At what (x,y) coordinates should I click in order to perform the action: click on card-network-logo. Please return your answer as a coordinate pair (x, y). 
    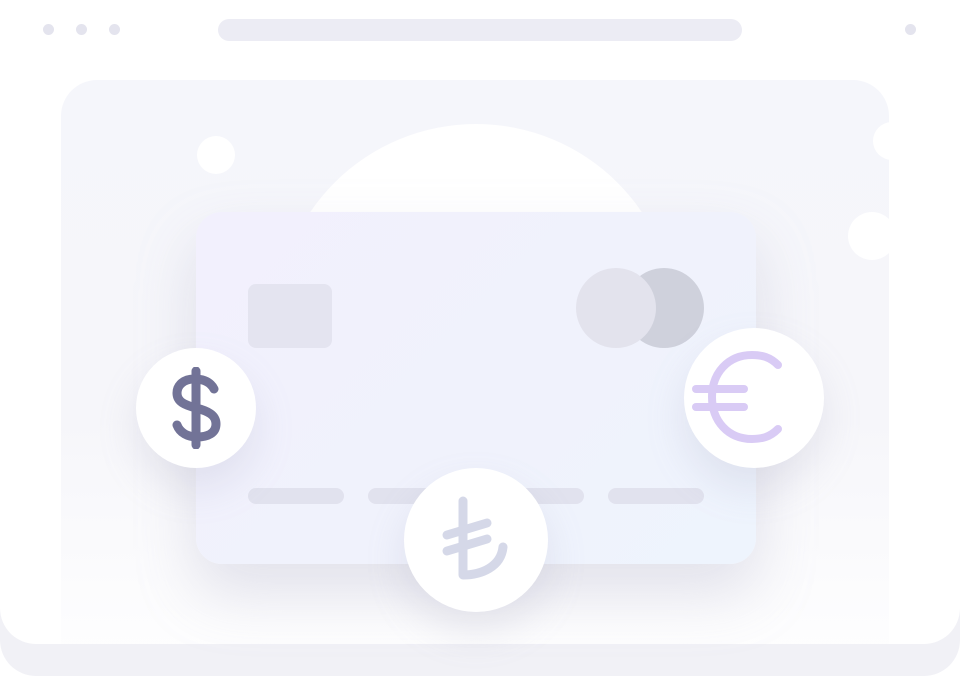
    Looking at the image, I should click on (616, 308).